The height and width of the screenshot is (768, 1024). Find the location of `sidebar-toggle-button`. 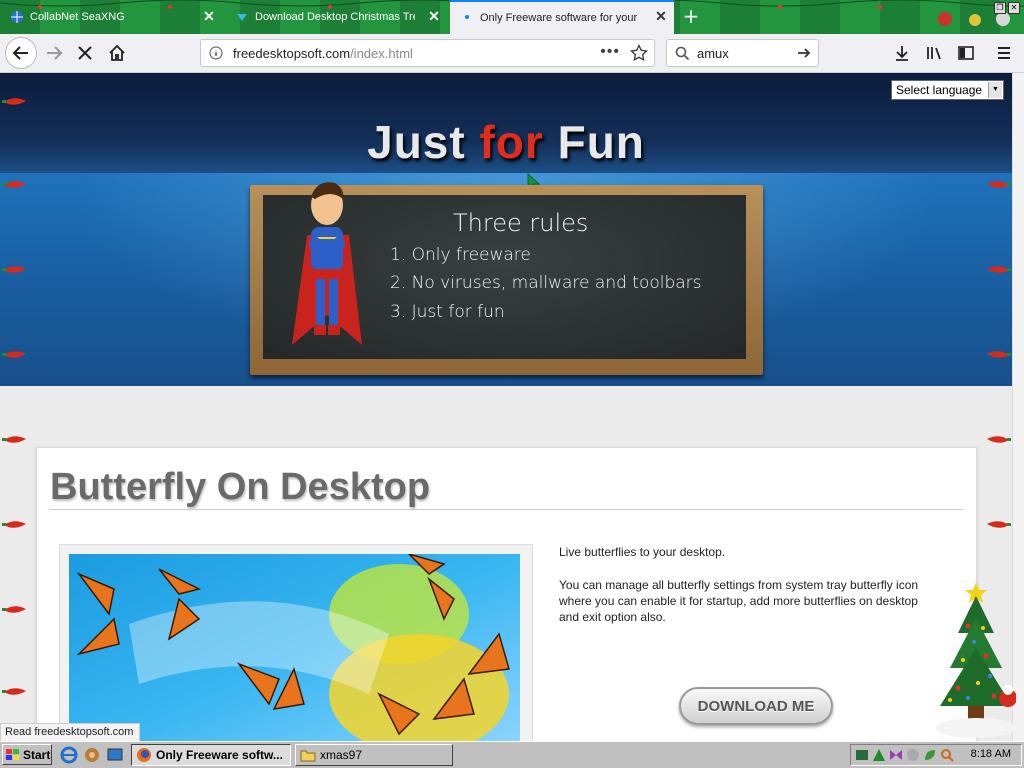

sidebar-toggle-button is located at coordinates (966, 53).